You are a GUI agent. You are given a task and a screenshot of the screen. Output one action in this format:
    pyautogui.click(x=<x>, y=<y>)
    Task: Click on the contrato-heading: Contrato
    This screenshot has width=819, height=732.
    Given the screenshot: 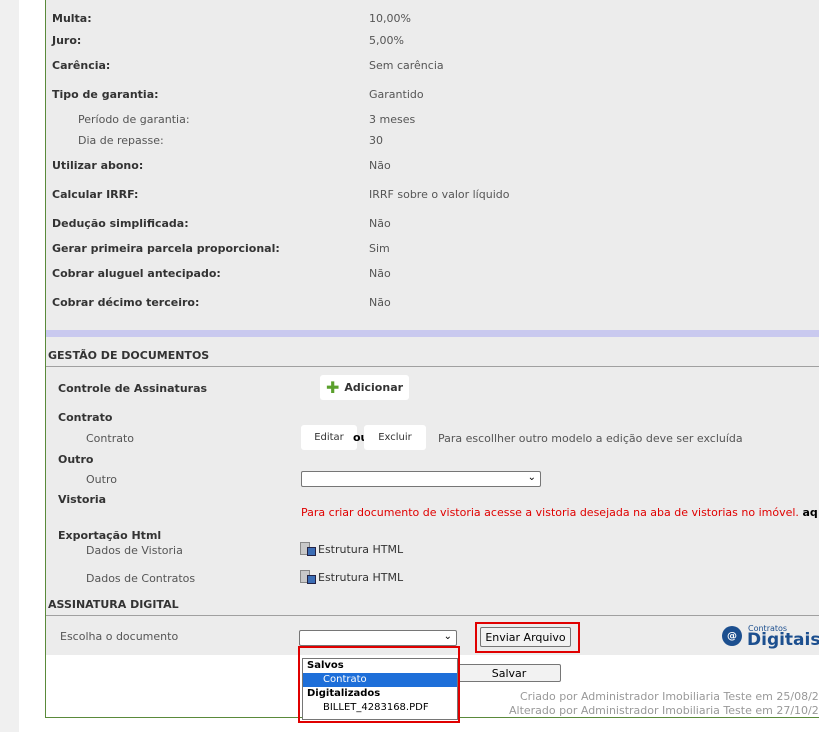 What is the action you would take?
    pyautogui.click(x=85, y=417)
    